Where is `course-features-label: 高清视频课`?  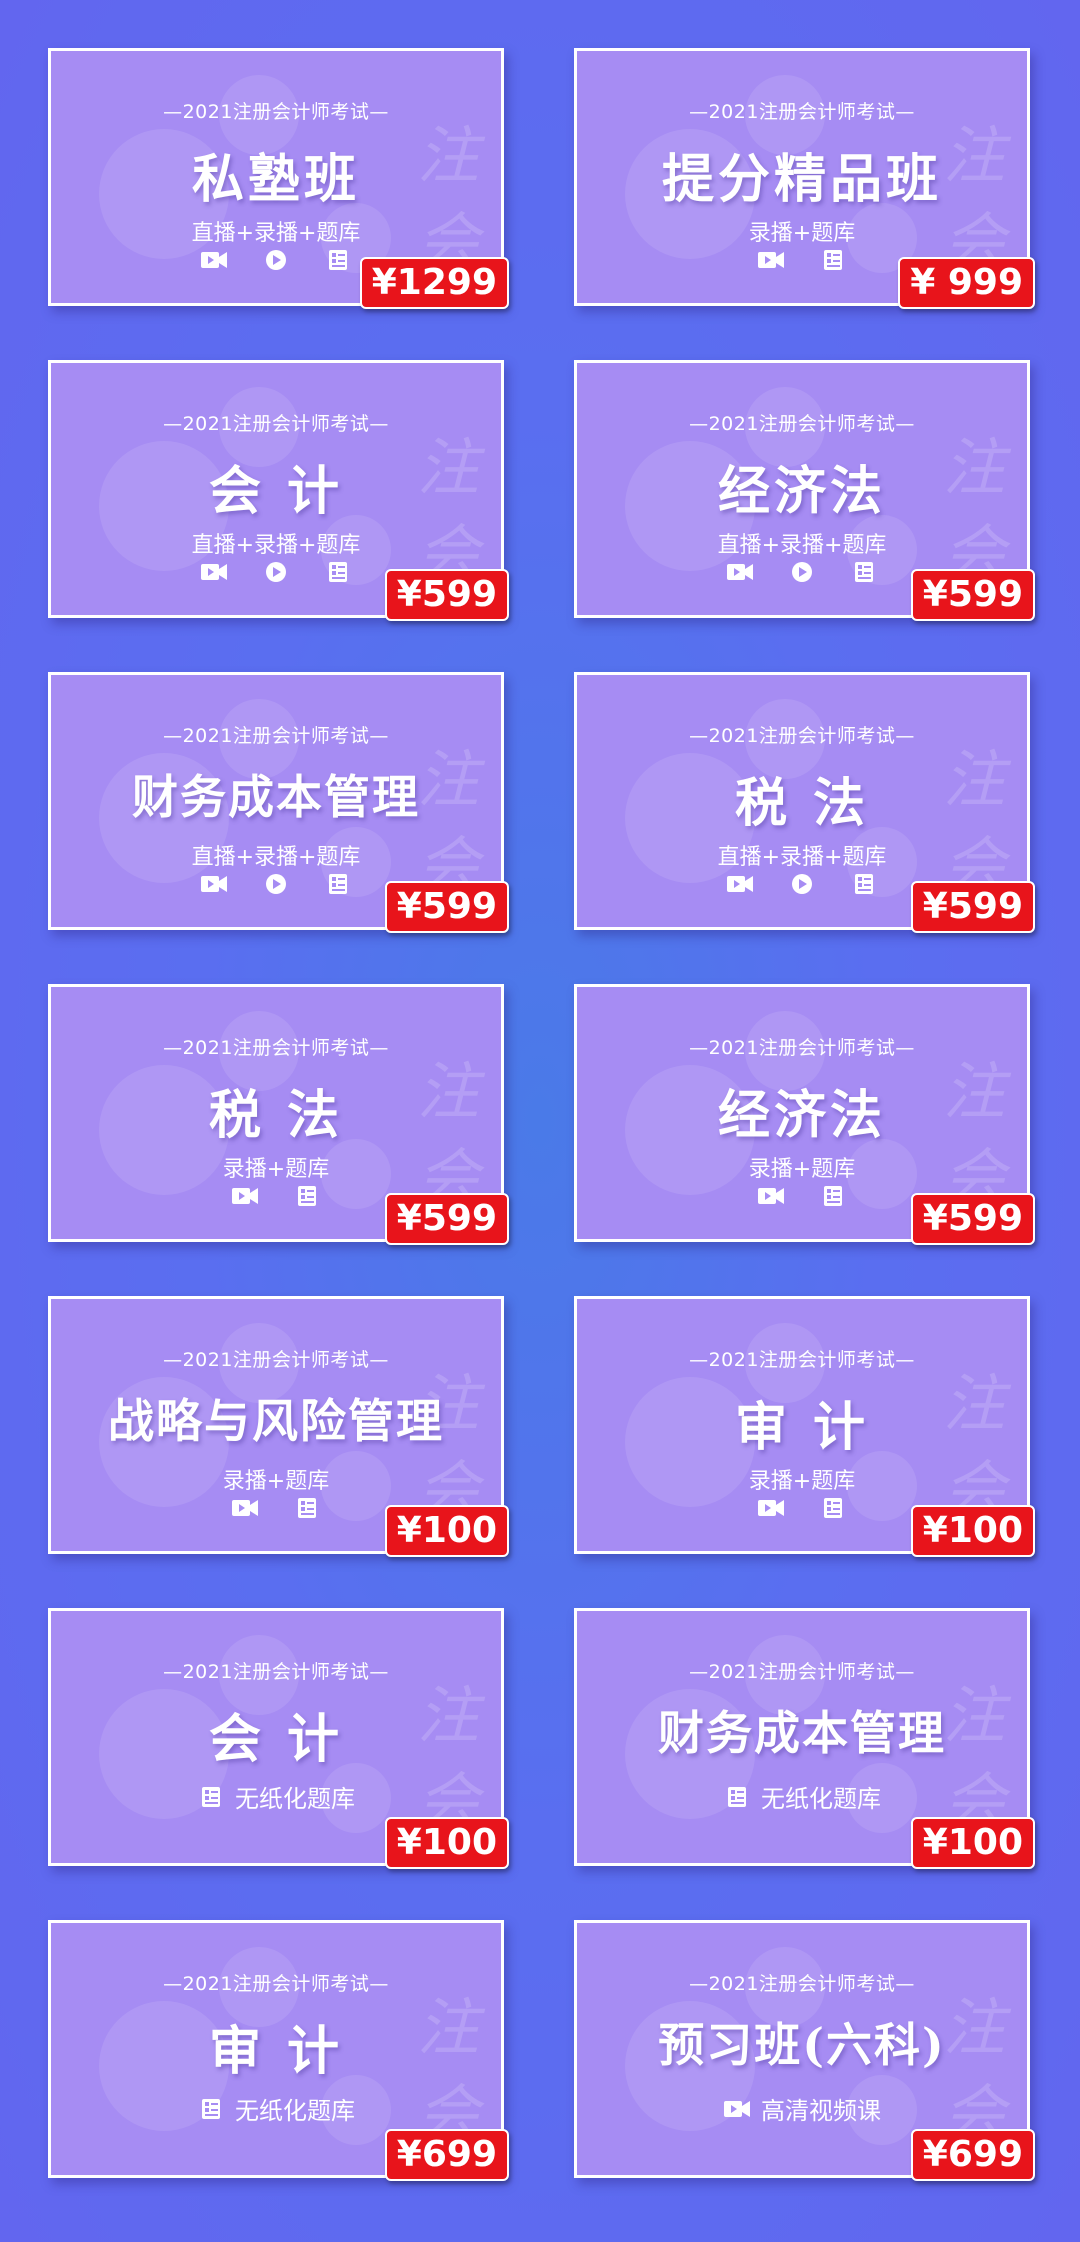 course-features-label: 高清视频课 is located at coordinates (821, 2111).